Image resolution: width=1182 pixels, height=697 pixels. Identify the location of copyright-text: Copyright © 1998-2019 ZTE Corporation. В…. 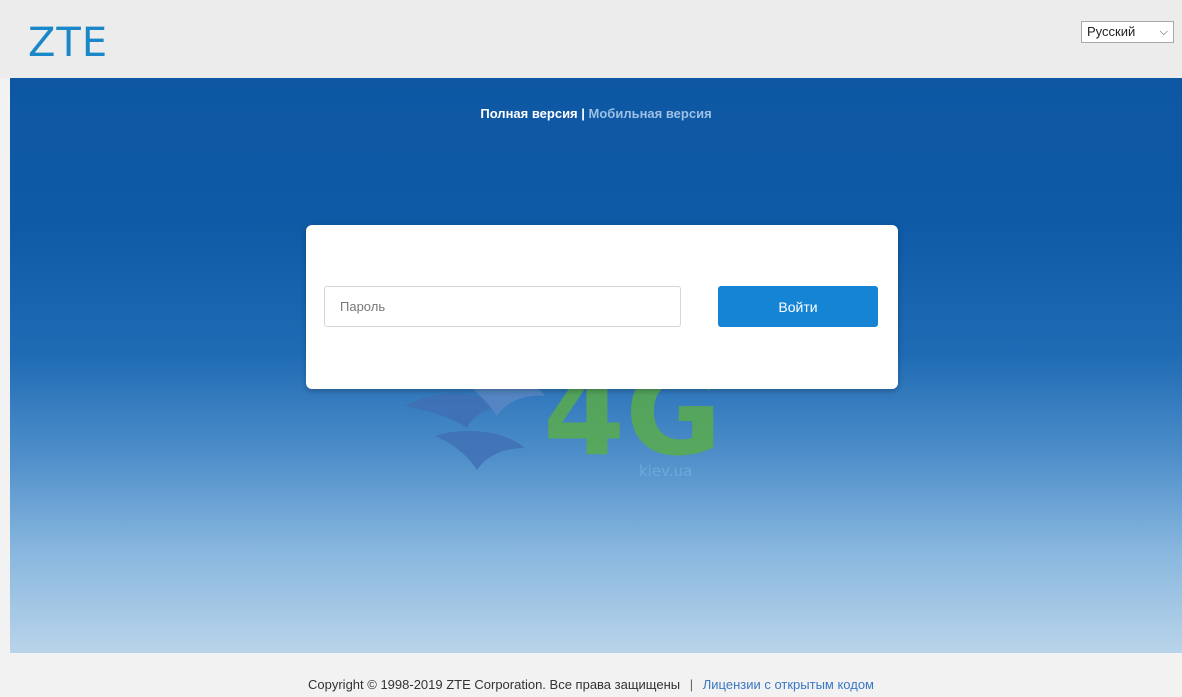
(494, 684).